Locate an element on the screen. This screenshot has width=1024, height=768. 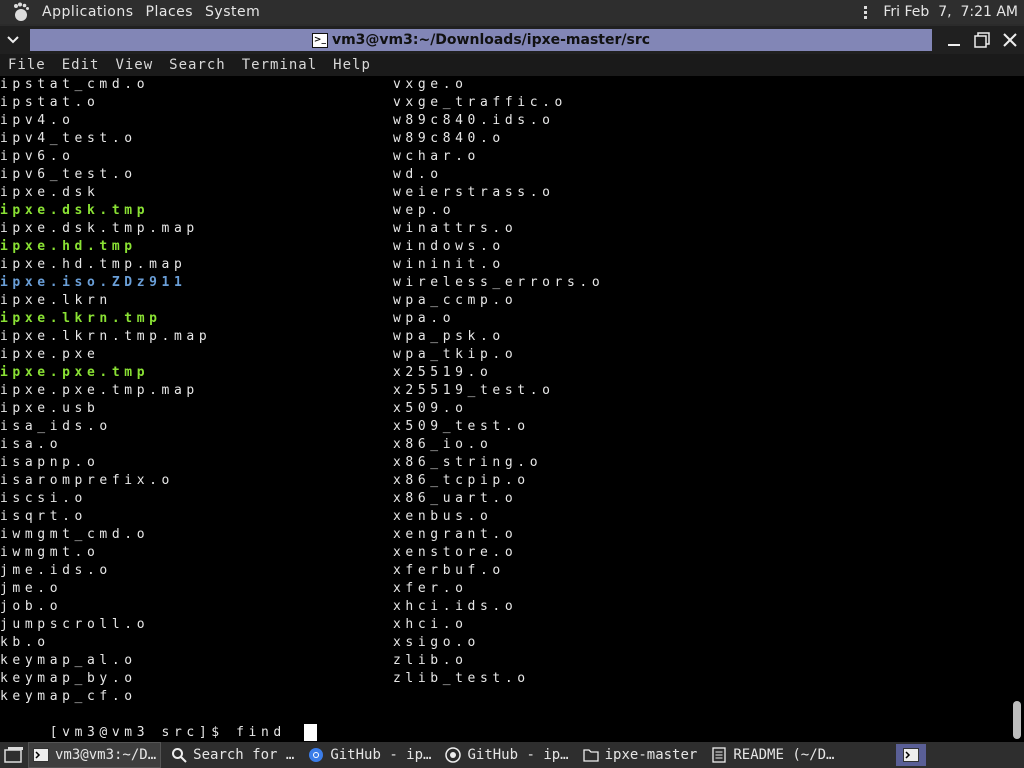
file-entry: isa.o is located at coordinates (31, 444).